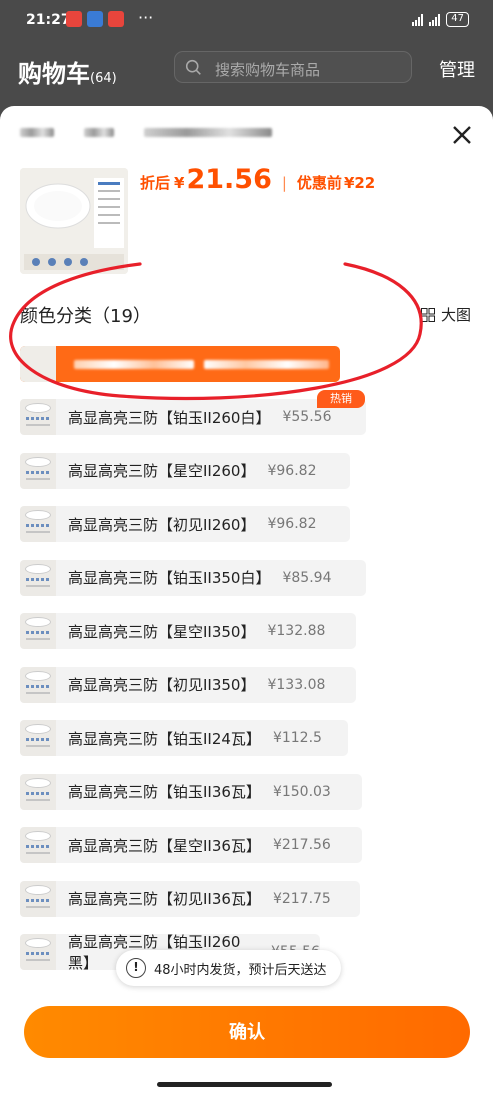 The image size is (493, 1096). I want to click on red-circle-annotation, so click(216, 331).